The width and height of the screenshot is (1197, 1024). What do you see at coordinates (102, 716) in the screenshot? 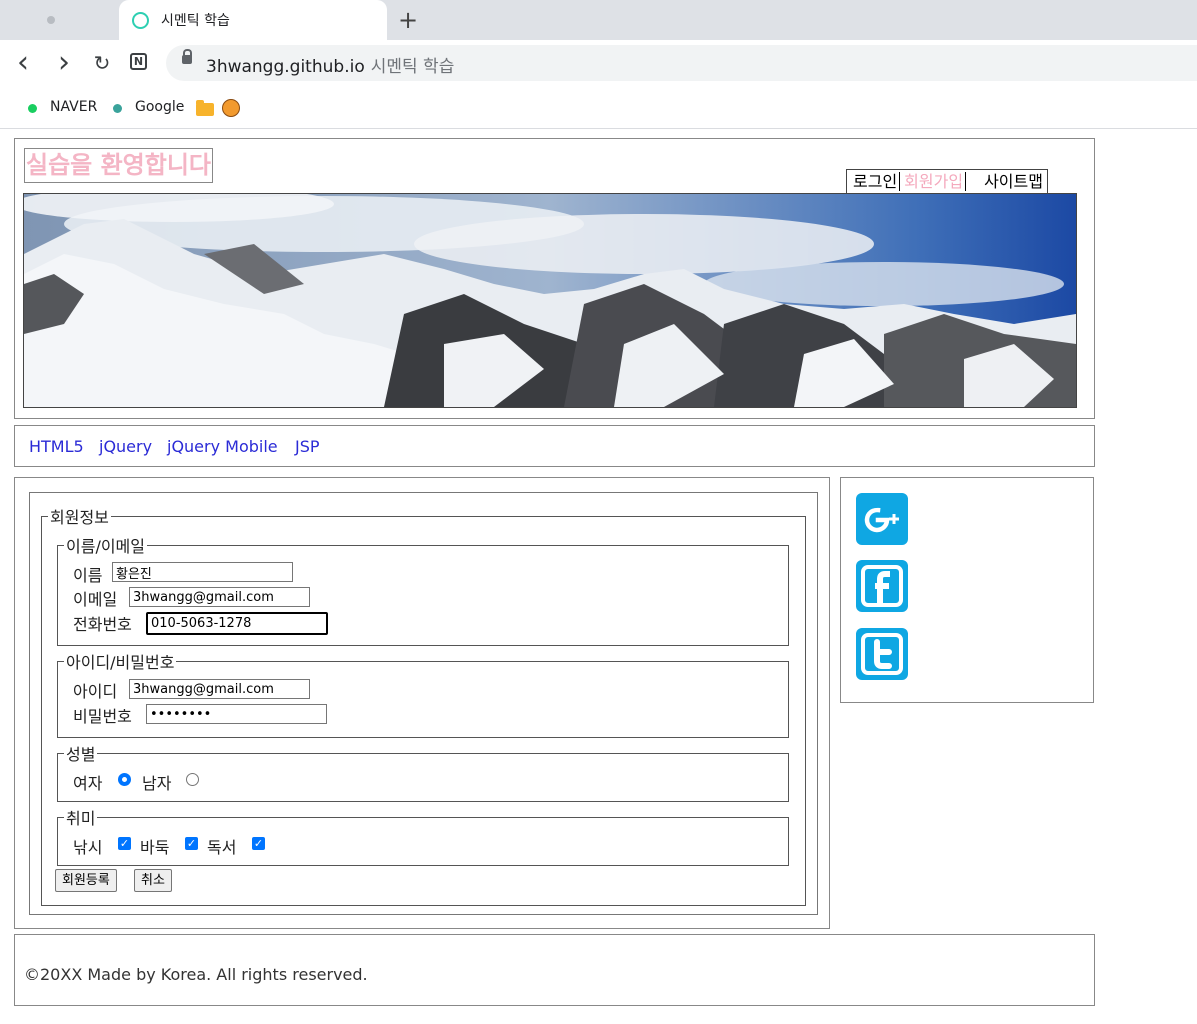
I see `password-label: 비밀번호` at bounding box center [102, 716].